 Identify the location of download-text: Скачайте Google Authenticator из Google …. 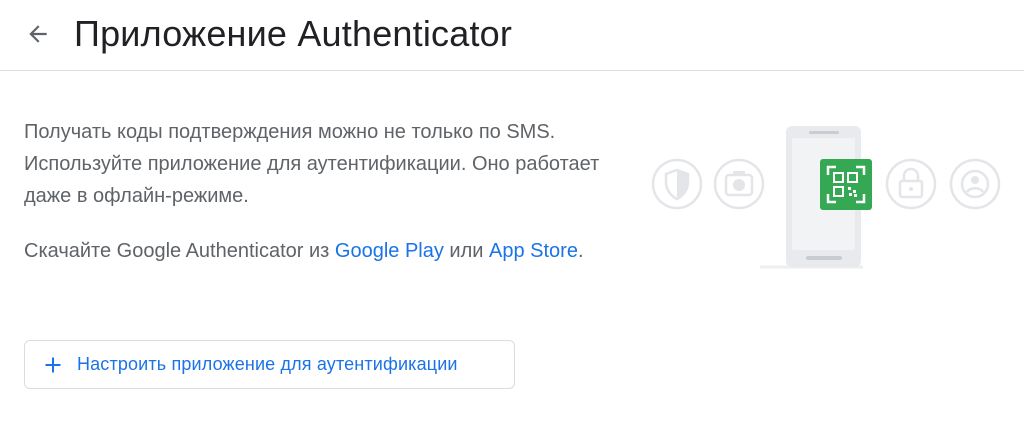
(314, 251).